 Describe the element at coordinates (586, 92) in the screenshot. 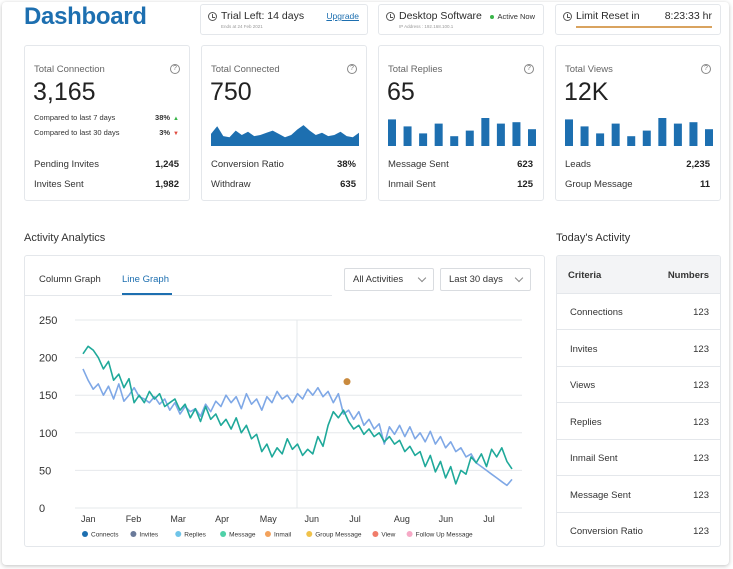

I see `stat-value: 12K` at that location.